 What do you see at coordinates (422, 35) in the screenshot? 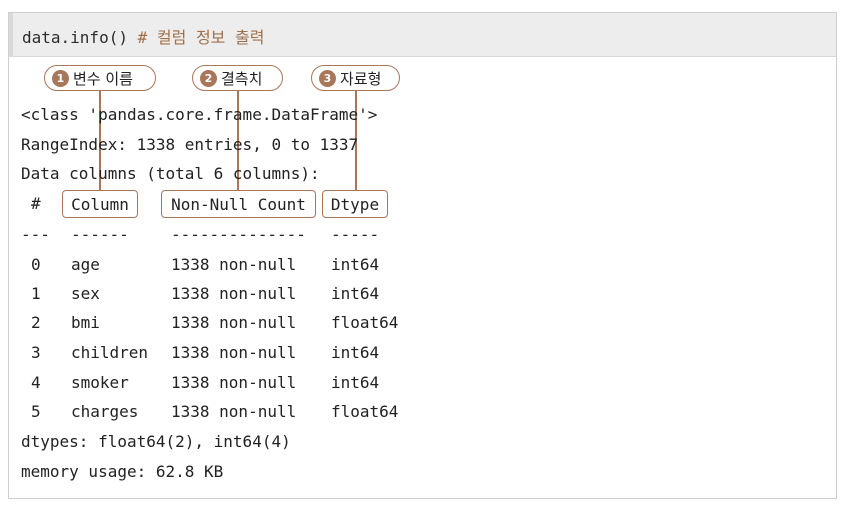
I see `code-input-header: data.info() # 컬럼 정보 출력` at bounding box center [422, 35].